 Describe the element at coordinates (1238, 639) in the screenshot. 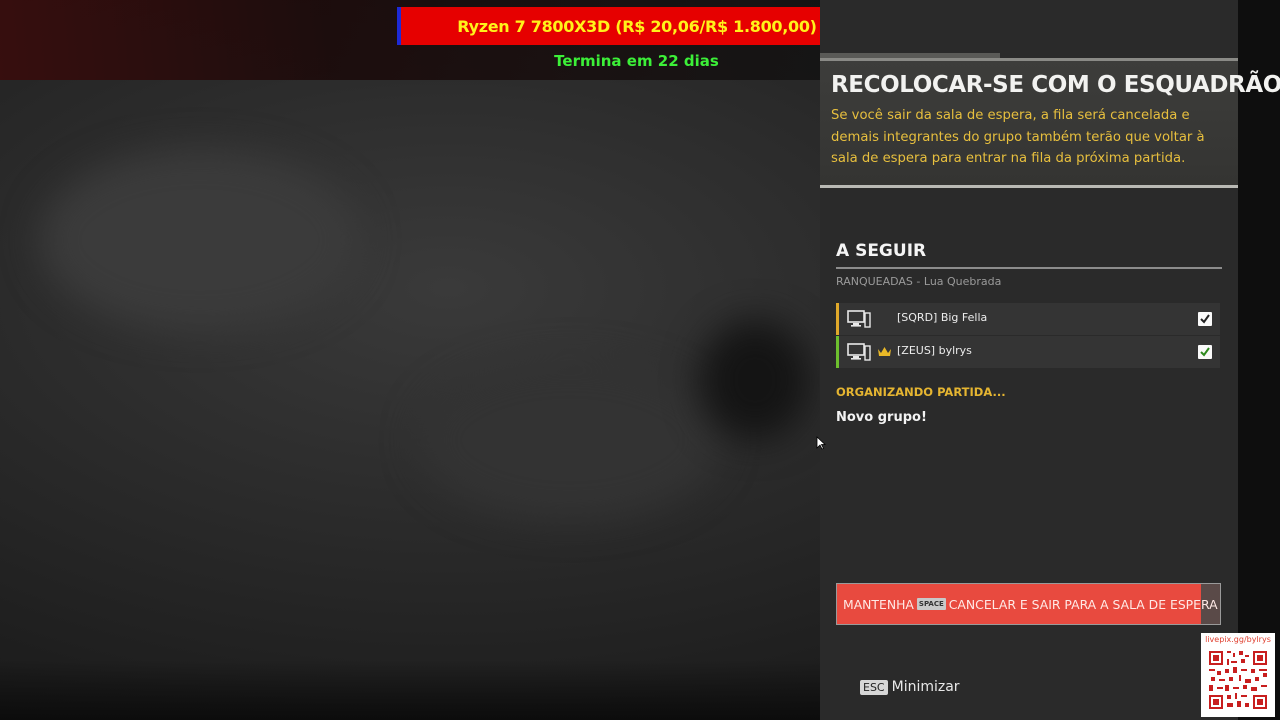

I see `qr-url: livepix.gg/bylrys` at that location.